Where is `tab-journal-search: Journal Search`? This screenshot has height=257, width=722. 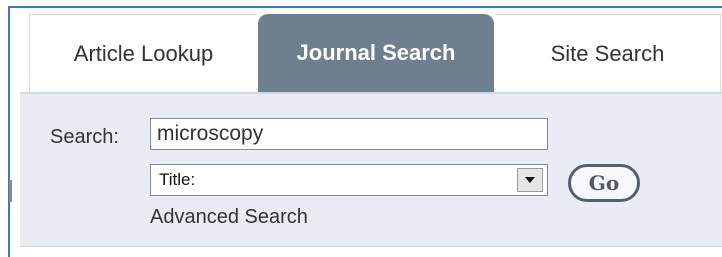
tab-journal-search: Journal Search is located at coordinates (376, 53).